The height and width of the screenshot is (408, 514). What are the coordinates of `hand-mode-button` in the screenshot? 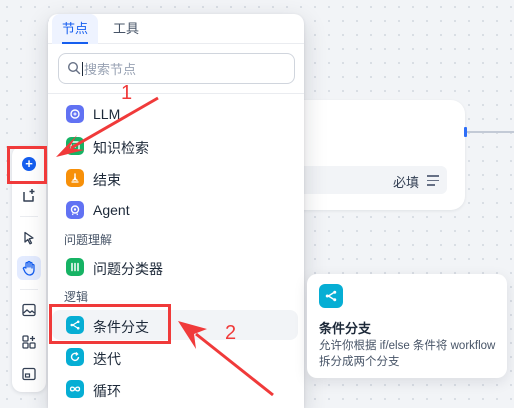 It's located at (29, 268).